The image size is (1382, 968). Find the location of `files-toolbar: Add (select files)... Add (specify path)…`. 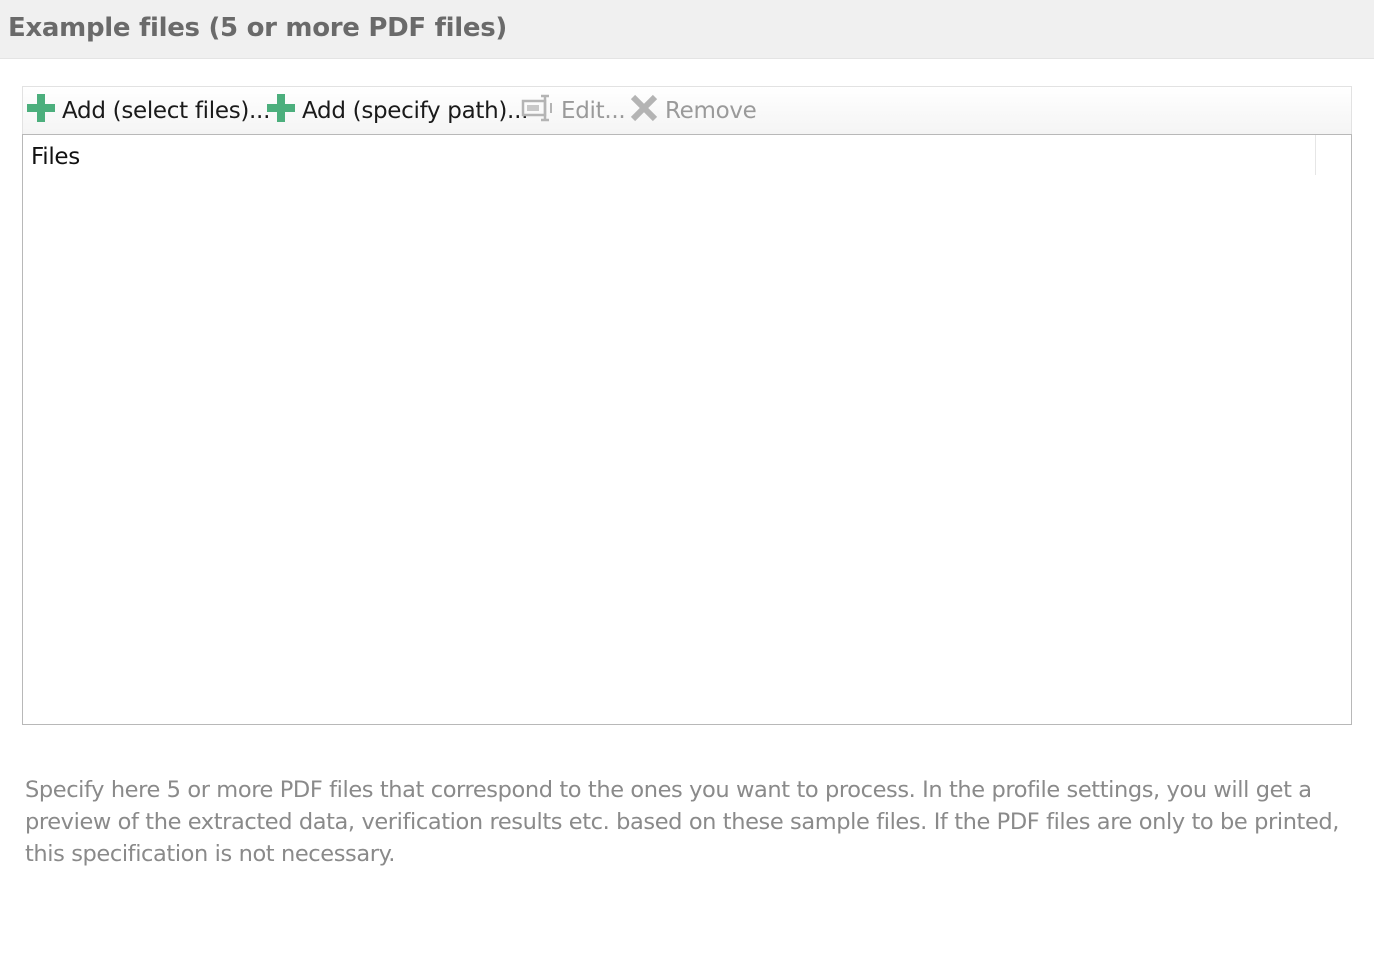

files-toolbar: Add (select files)... Add (specify path)… is located at coordinates (687, 110).